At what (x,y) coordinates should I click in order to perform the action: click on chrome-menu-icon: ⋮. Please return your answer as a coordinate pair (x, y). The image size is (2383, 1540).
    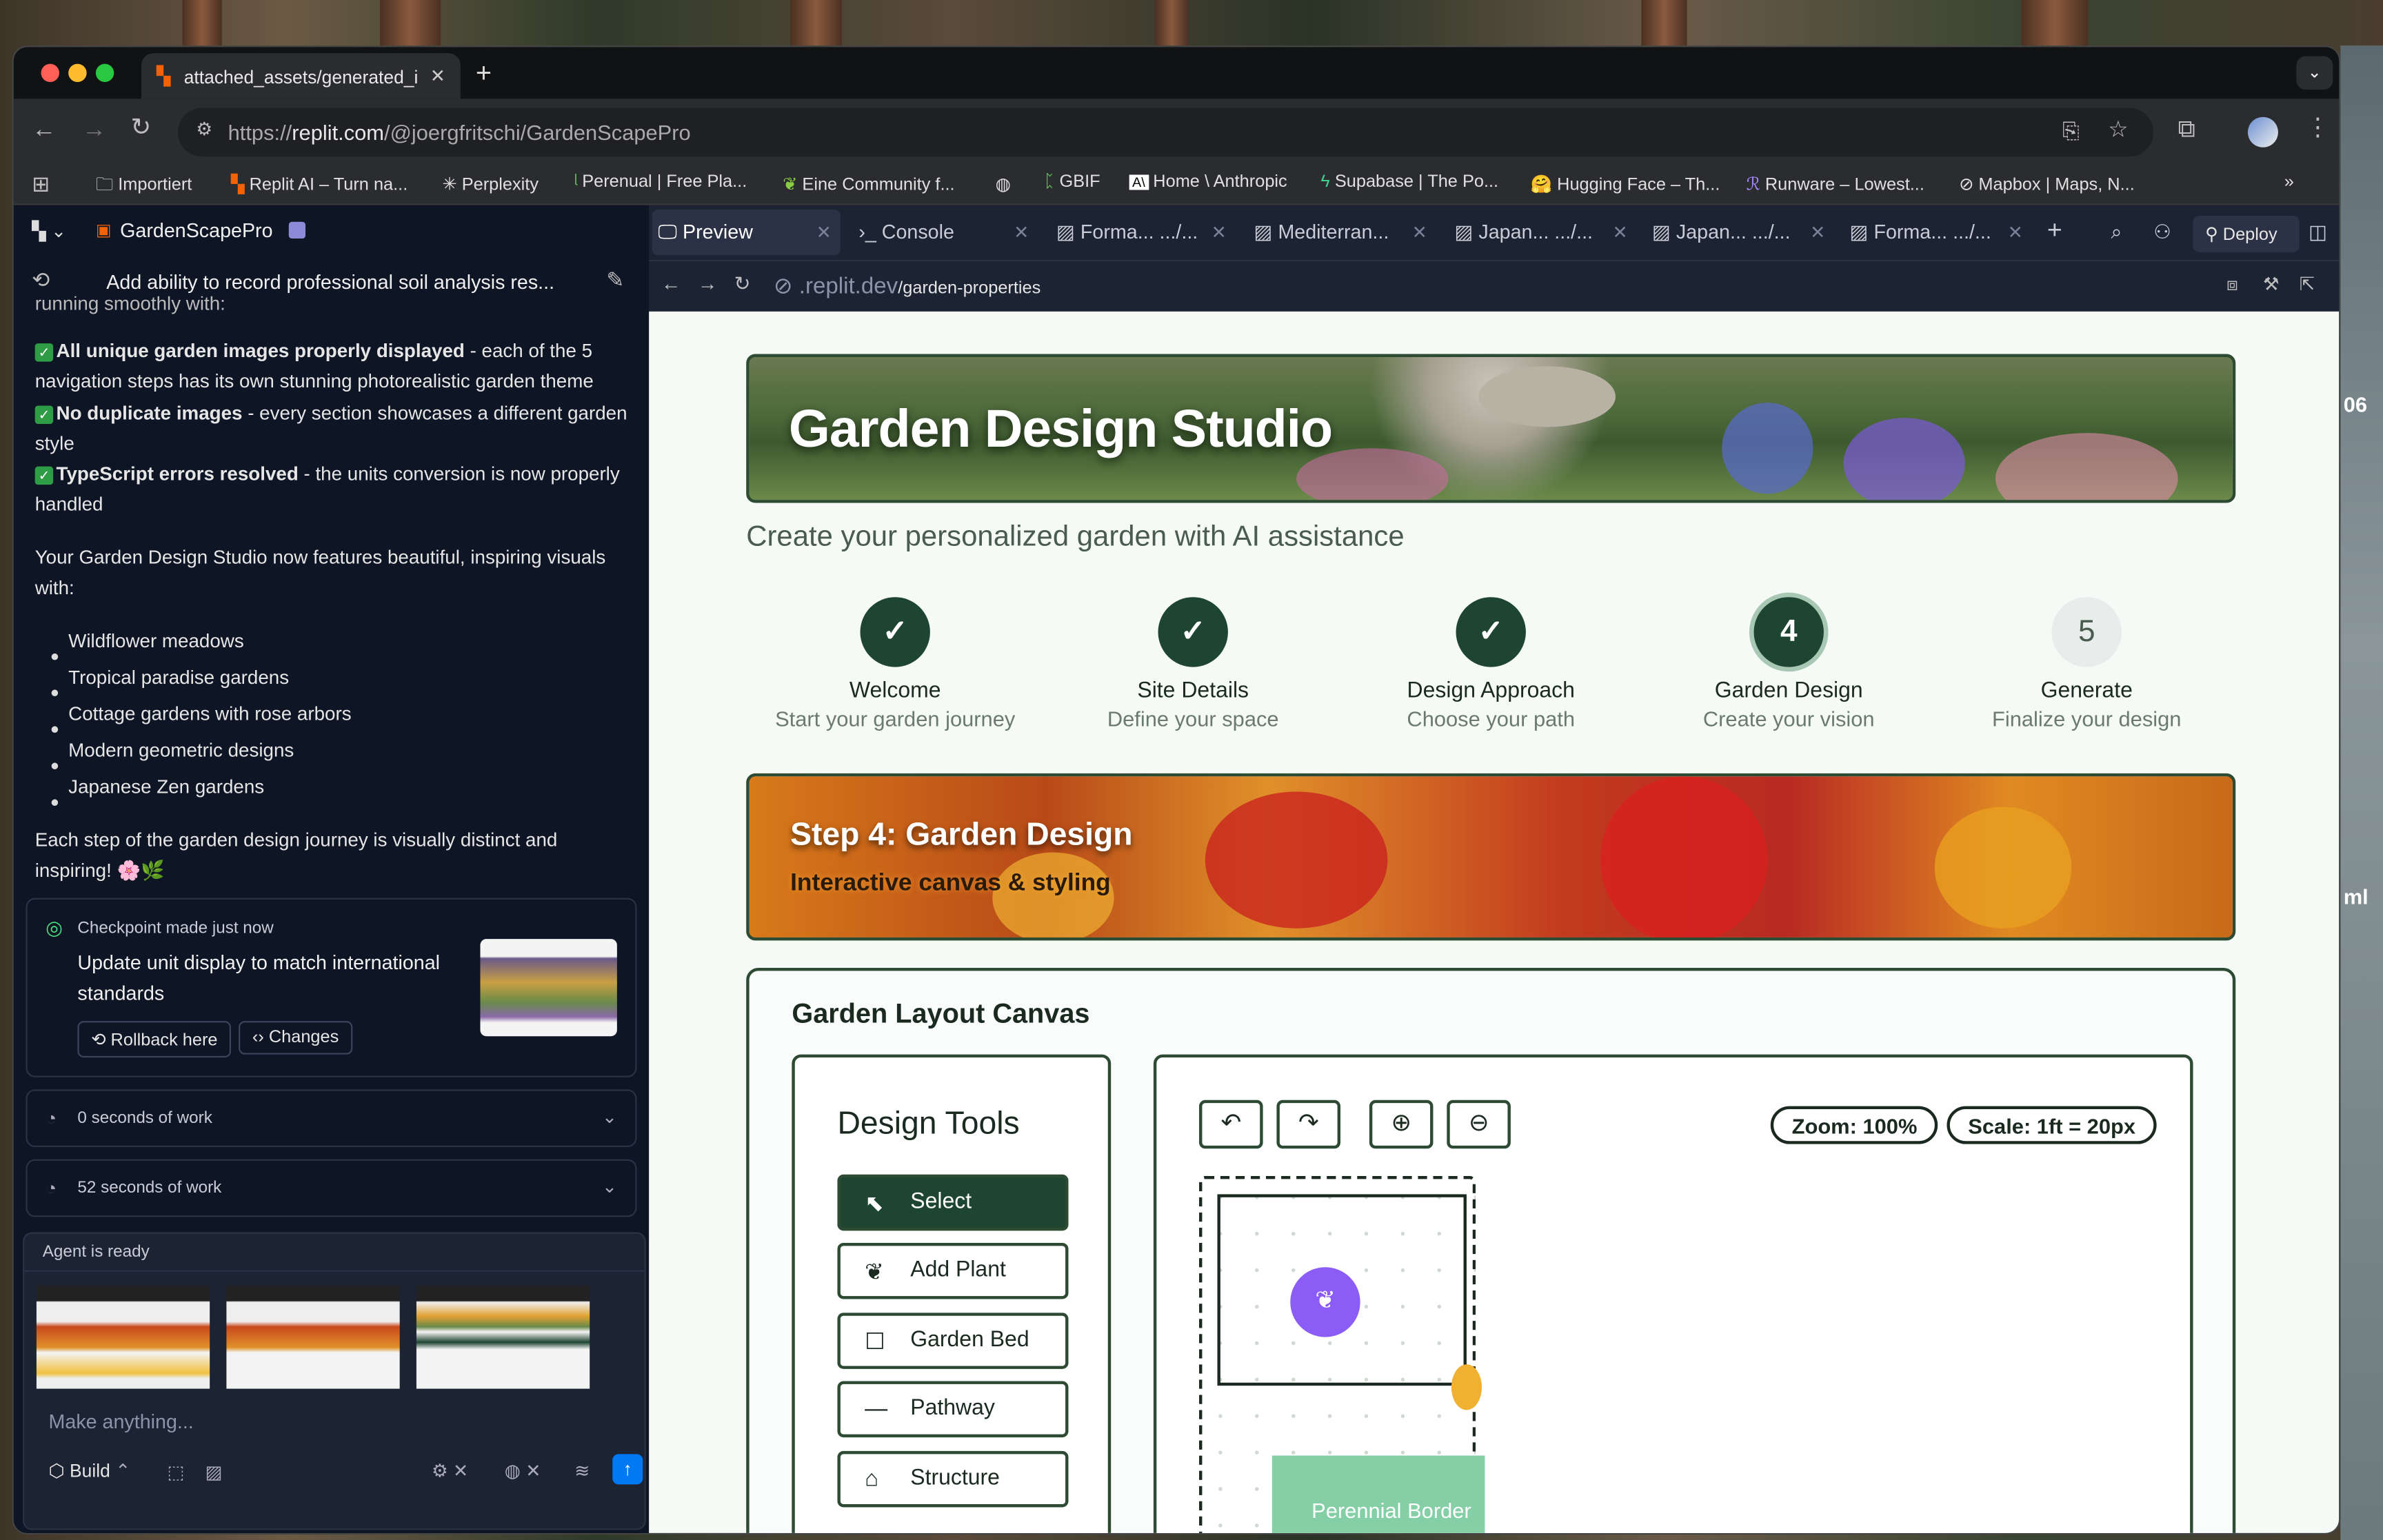
    Looking at the image, I should click on (2318, 129).